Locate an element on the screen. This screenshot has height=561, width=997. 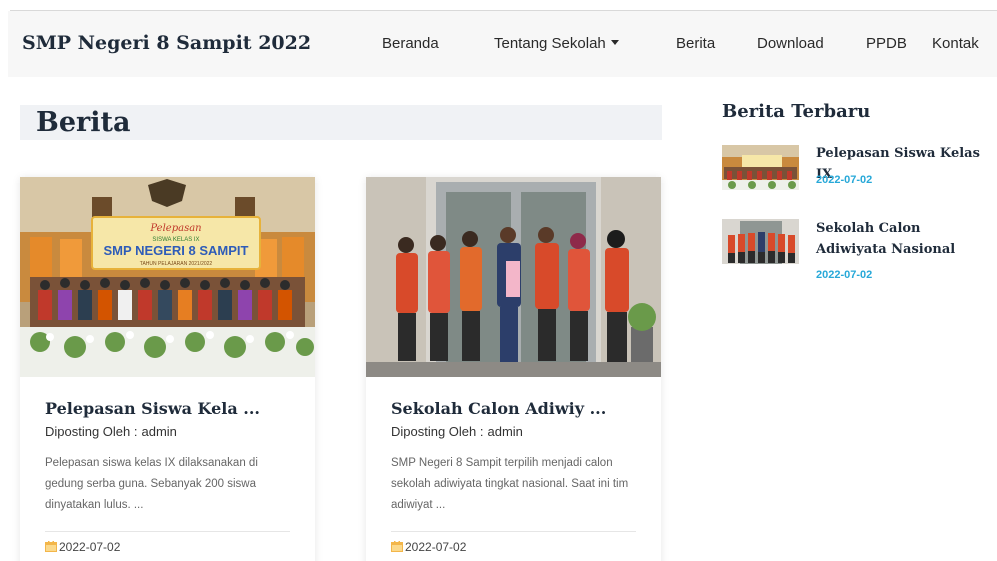
sidebar-thumb-adiwiyata is located at coordinates (760, 241).